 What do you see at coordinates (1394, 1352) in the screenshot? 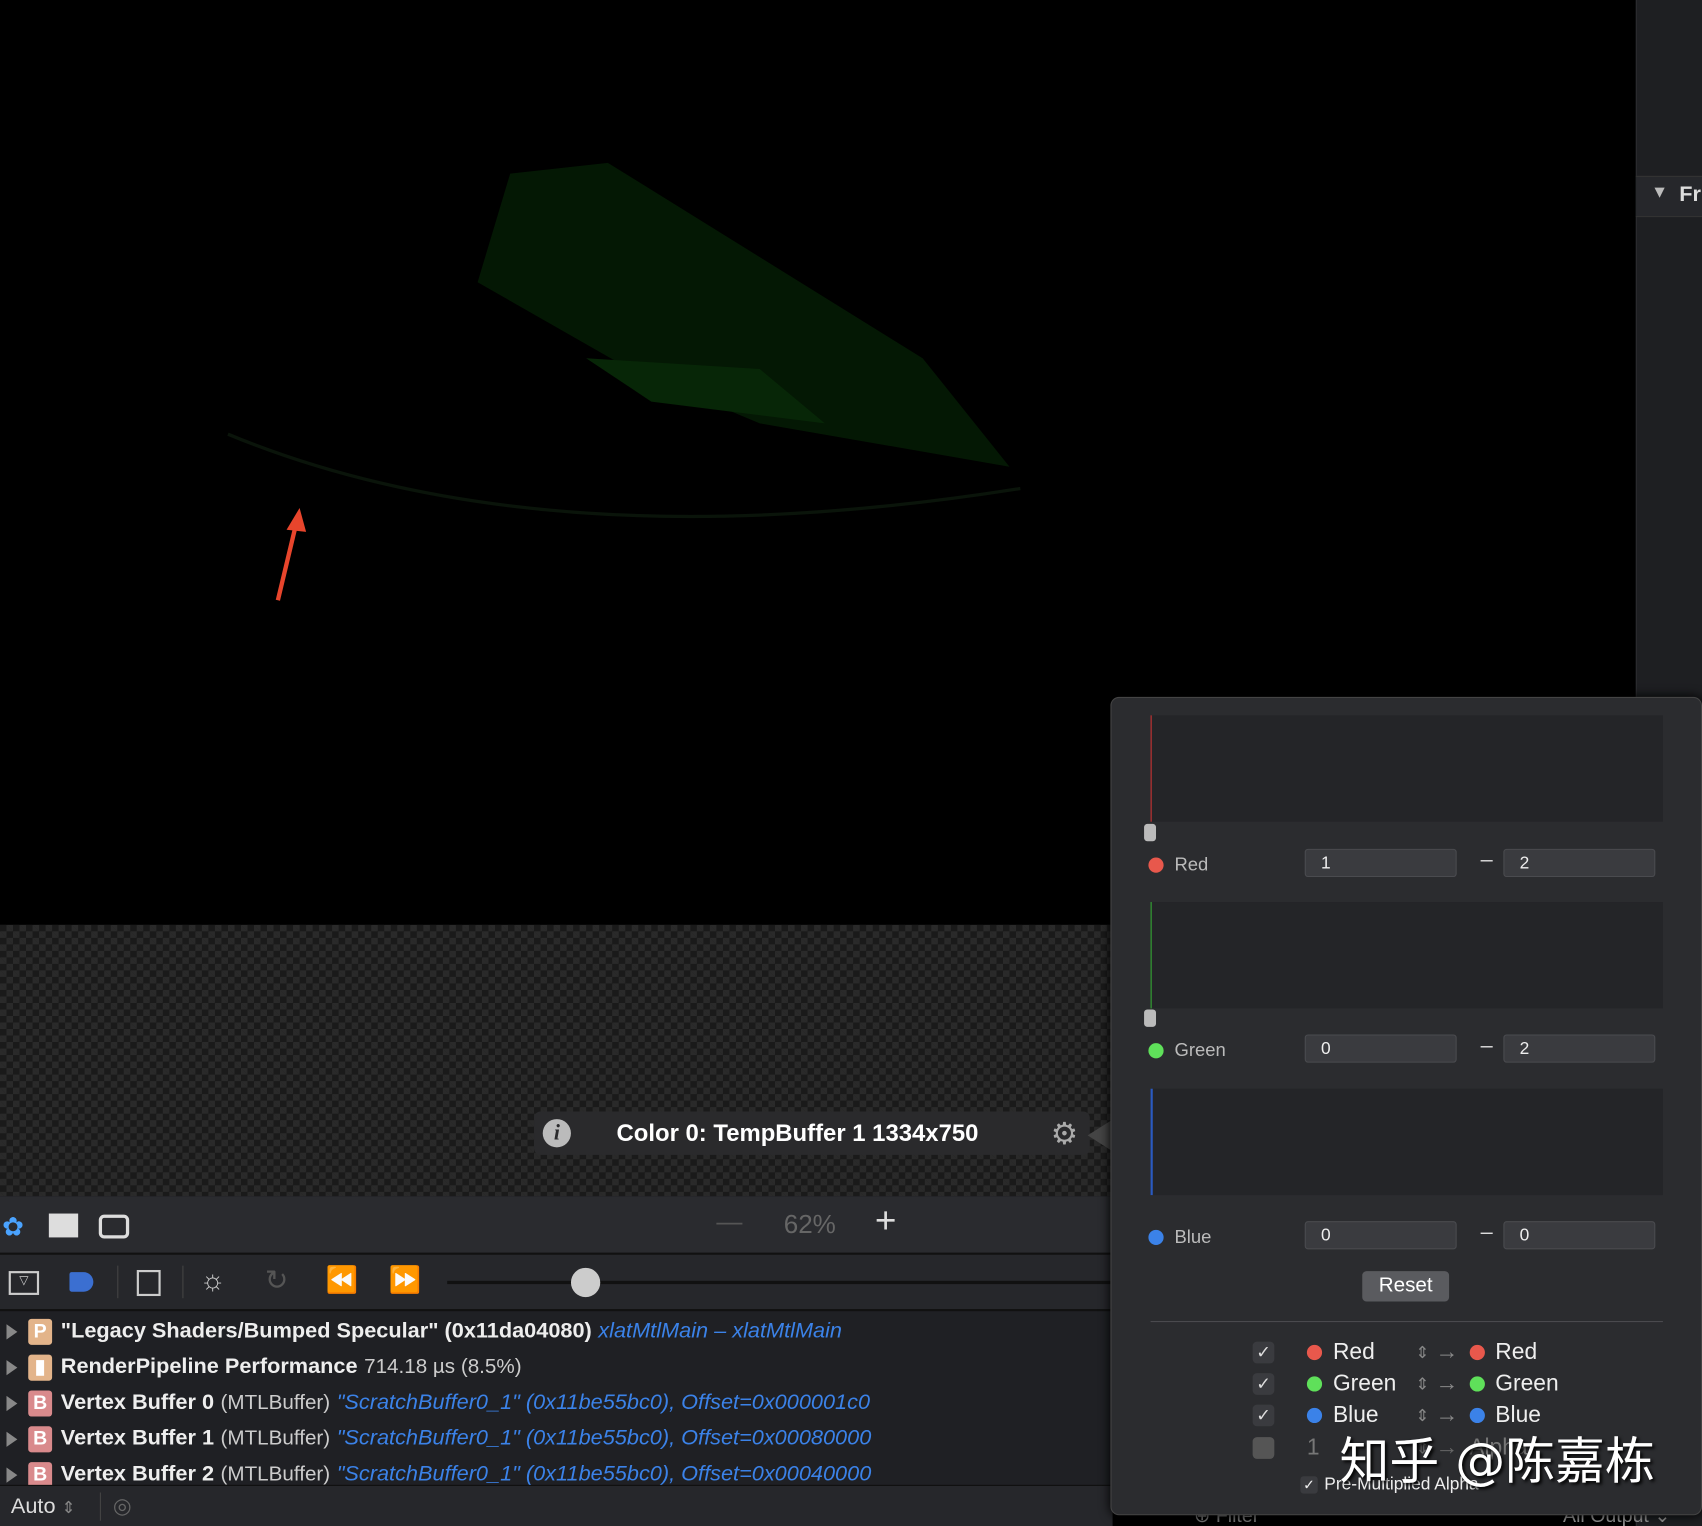
I see `channel-mapping-row: ✓ Red ⇕ → Red` at bounding box center [1394, 1352].